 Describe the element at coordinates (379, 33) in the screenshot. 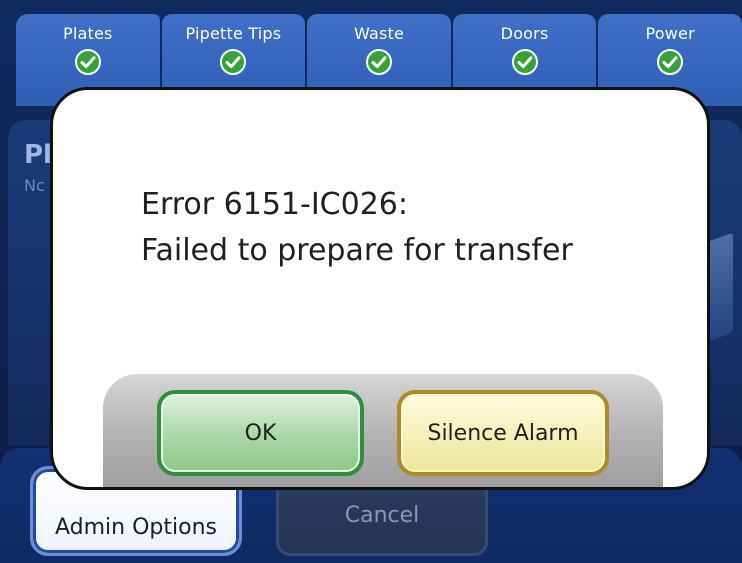

I see `status-label: Waste` at that location.